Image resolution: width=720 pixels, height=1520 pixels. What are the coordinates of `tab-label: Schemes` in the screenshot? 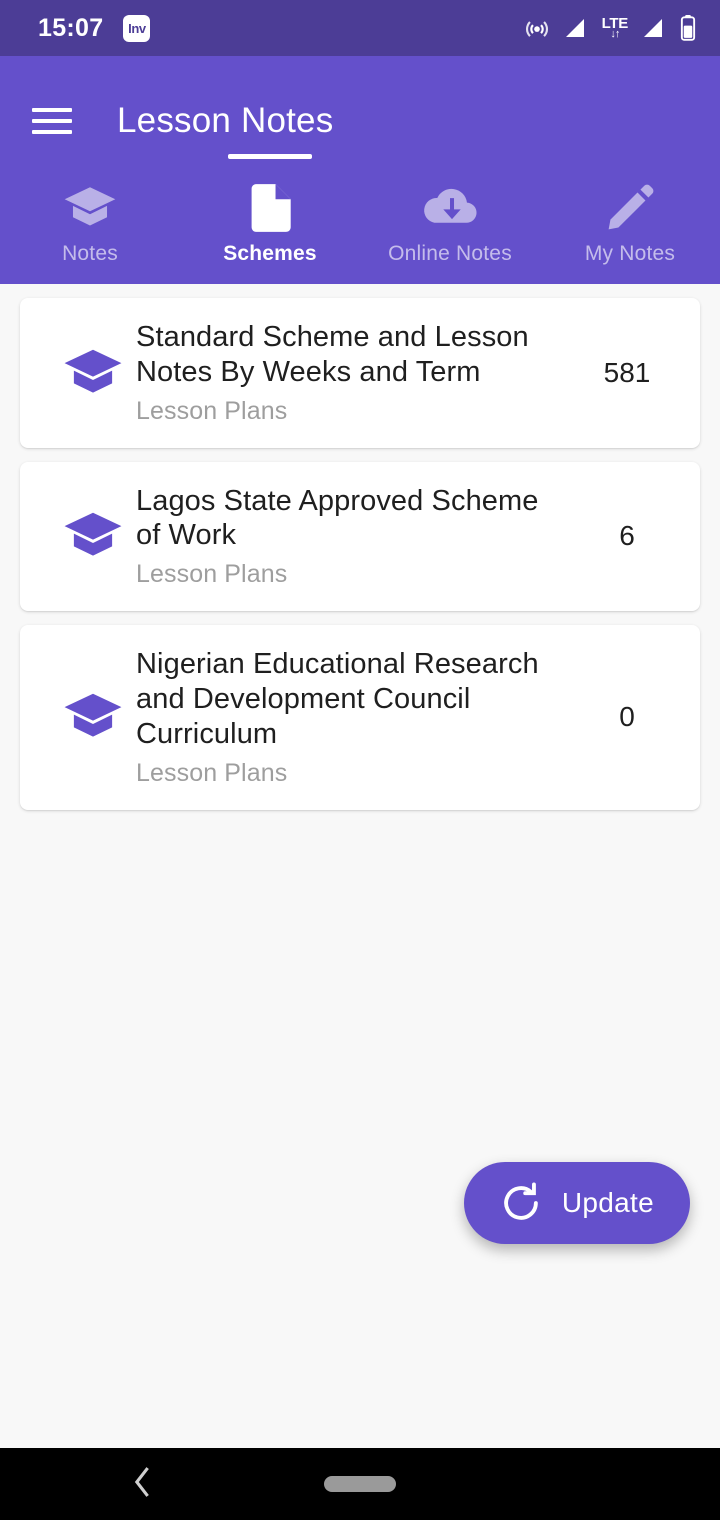 It's located at (270, 253).